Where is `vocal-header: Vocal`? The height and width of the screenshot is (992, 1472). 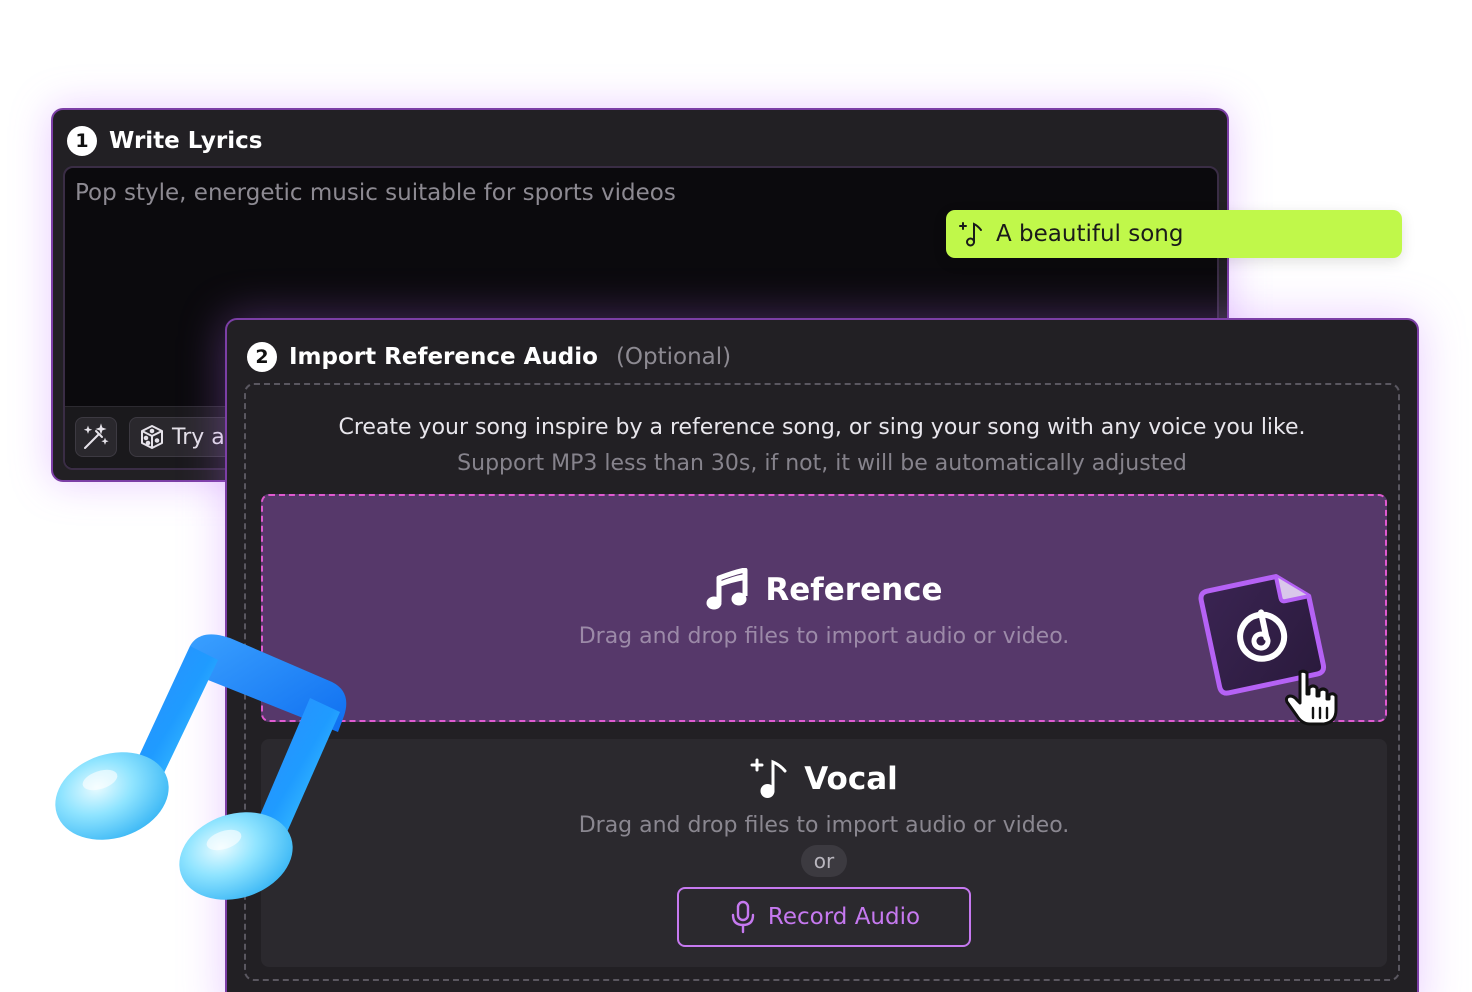
vocal-header: Vocal is located at coordinates (824, 779).